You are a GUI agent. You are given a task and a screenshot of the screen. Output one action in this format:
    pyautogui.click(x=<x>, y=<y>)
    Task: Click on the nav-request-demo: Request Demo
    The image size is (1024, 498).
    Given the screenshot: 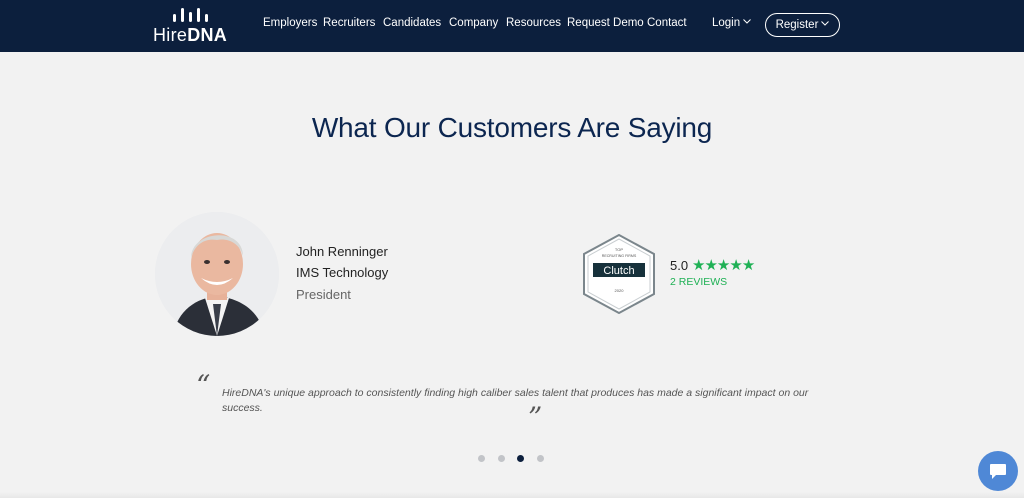 What is the action you would take?
    pyautogui.click(x=605, y=23)
    